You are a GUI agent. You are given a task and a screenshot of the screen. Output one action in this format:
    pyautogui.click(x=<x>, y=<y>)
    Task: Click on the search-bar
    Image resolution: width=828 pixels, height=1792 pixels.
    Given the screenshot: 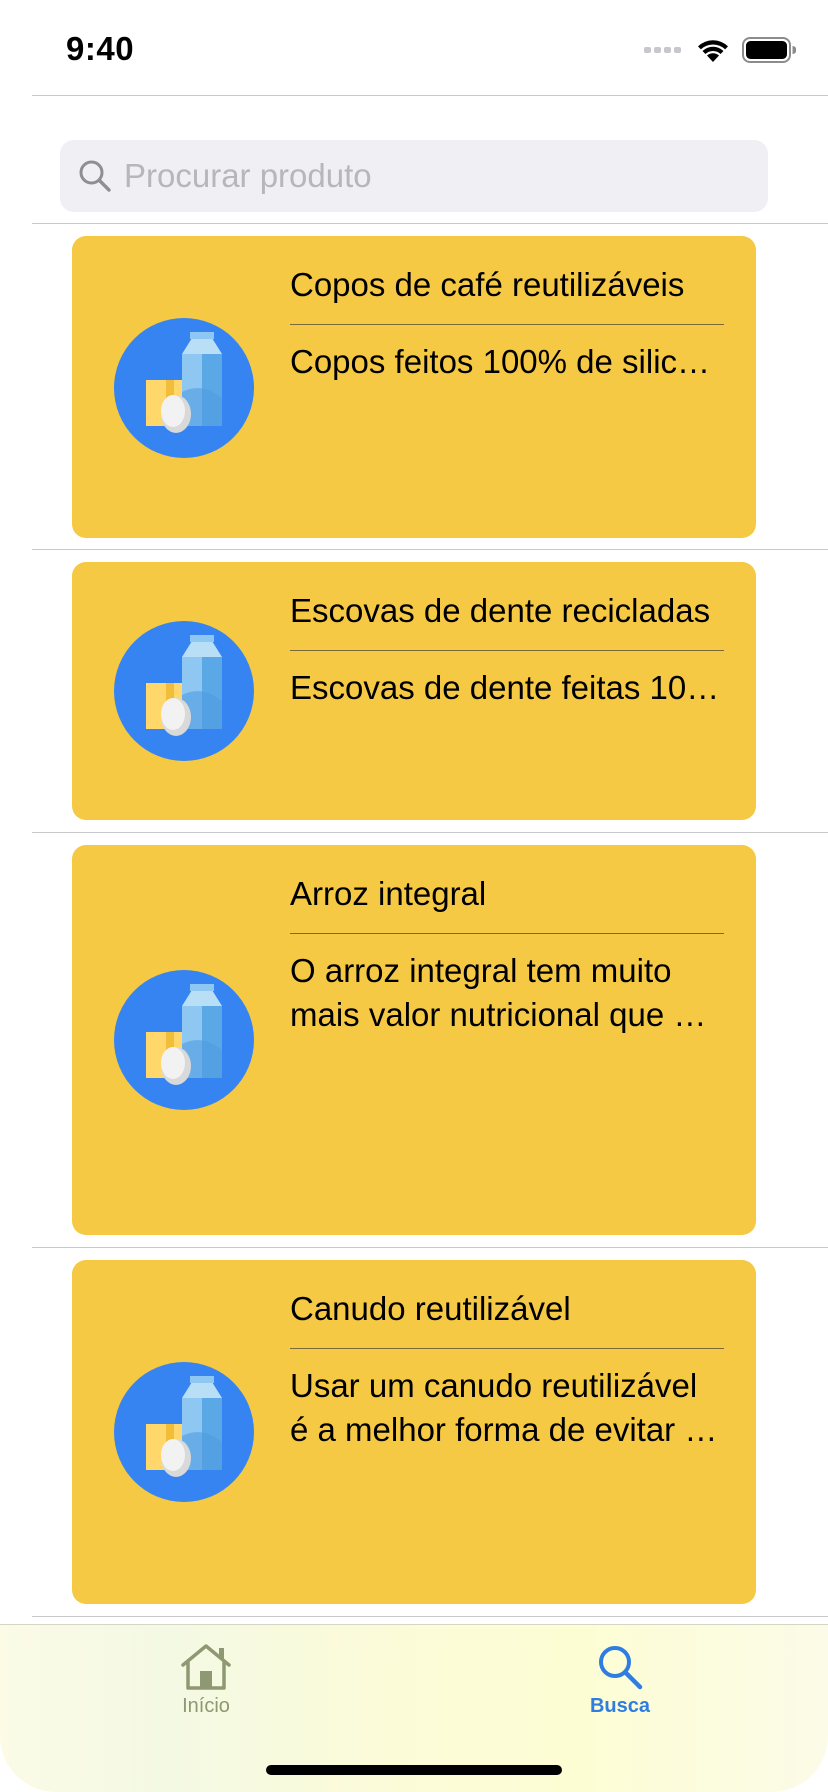 What is the action you would take?
    pyautogui.click(x=414, y=176)
    